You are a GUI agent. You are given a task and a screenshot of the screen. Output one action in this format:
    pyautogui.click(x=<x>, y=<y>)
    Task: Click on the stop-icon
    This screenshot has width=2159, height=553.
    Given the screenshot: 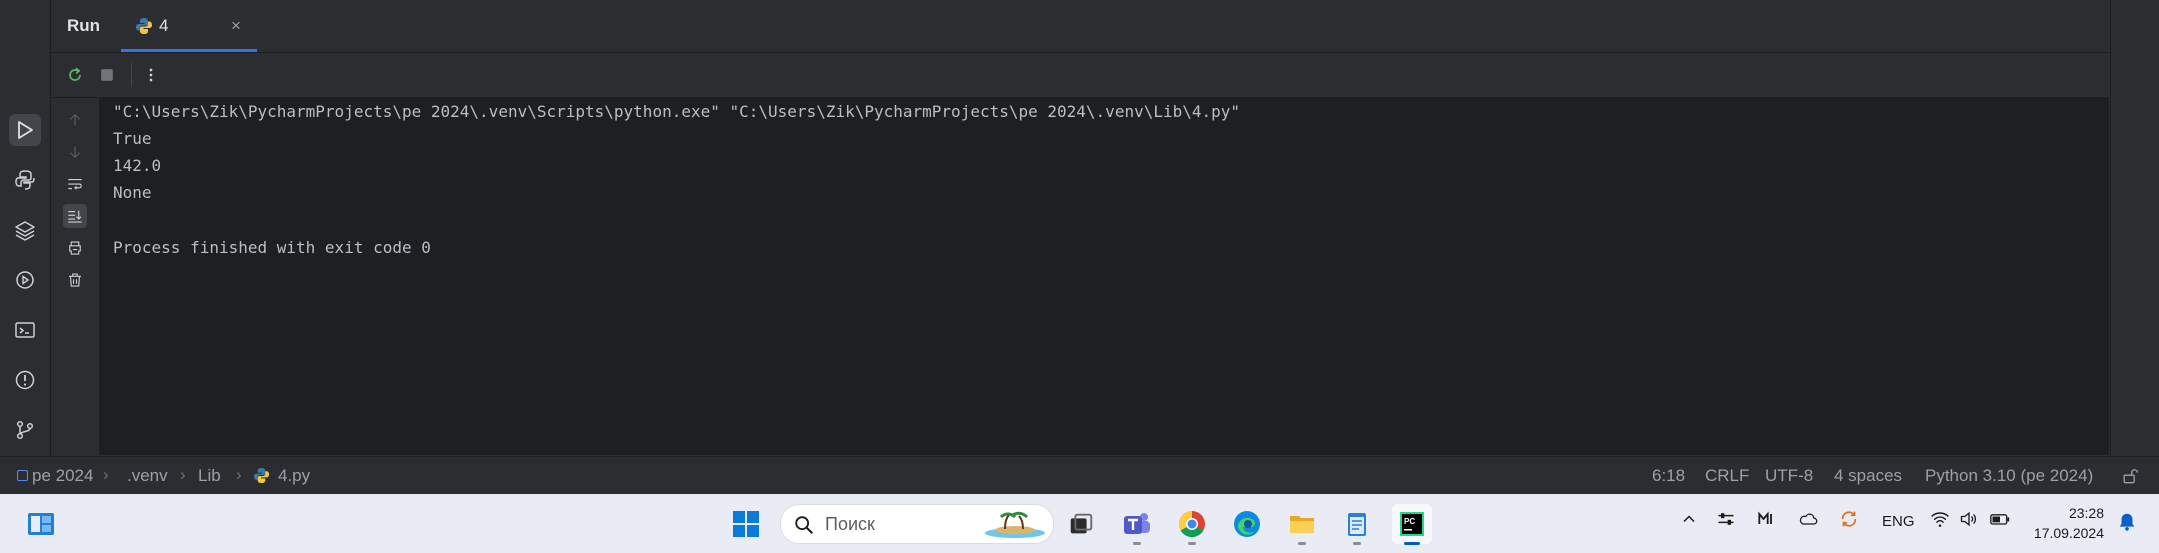 What is the action you would take?
    pyautogui.click(x=107, y=75)
    